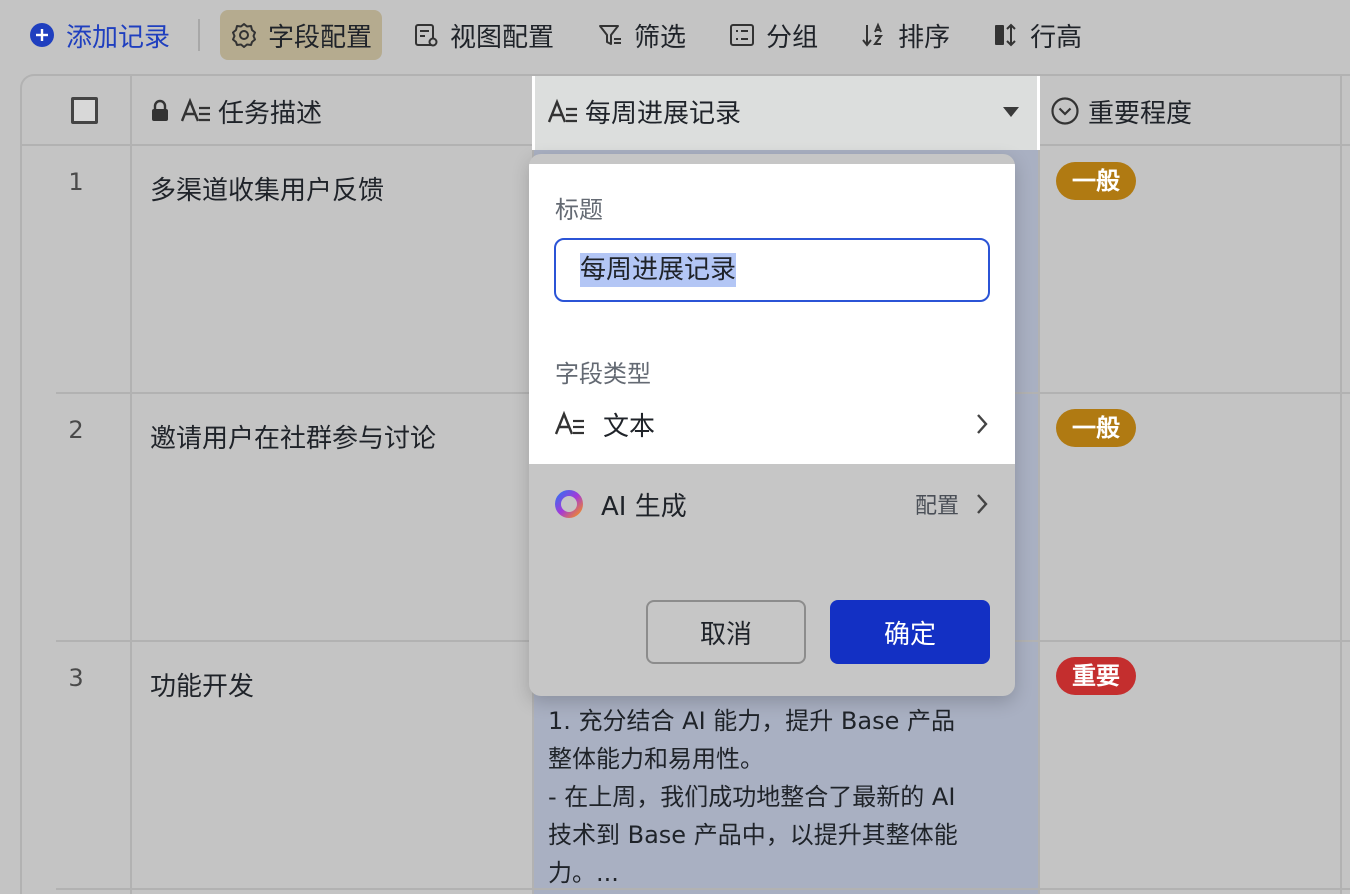  What do you see at coordinates (726, 632) in the screenshot?
I see `cancel-button: 取消` at bounding box center [726, 632].